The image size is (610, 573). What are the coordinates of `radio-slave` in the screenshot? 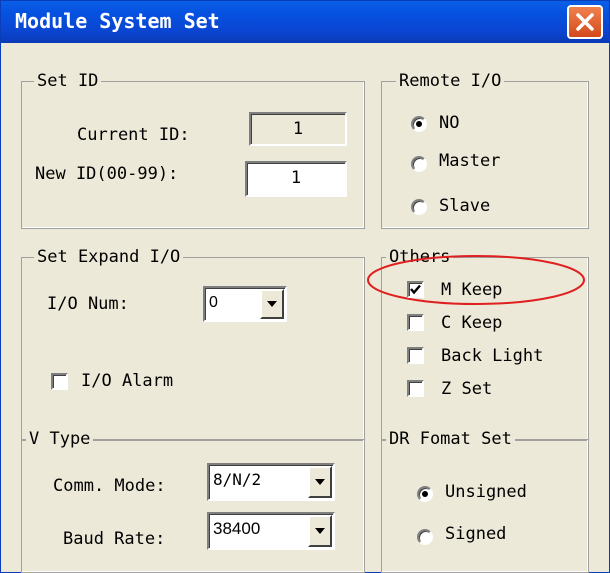 It's located at (419, 207).